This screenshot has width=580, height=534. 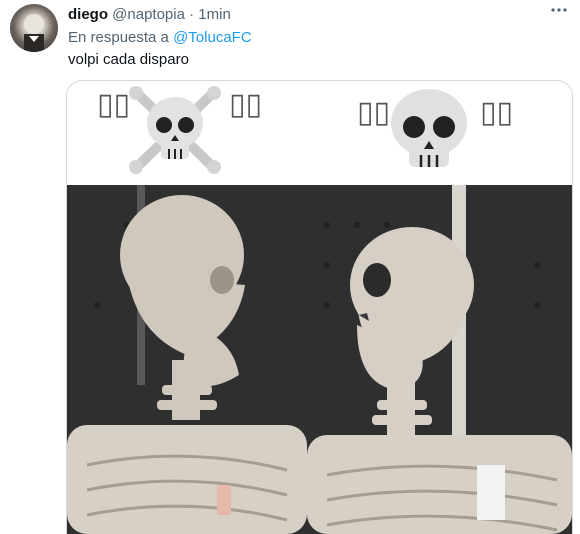 I want to click on skull-and-crossbones-icon, so click(x=175, y=130).